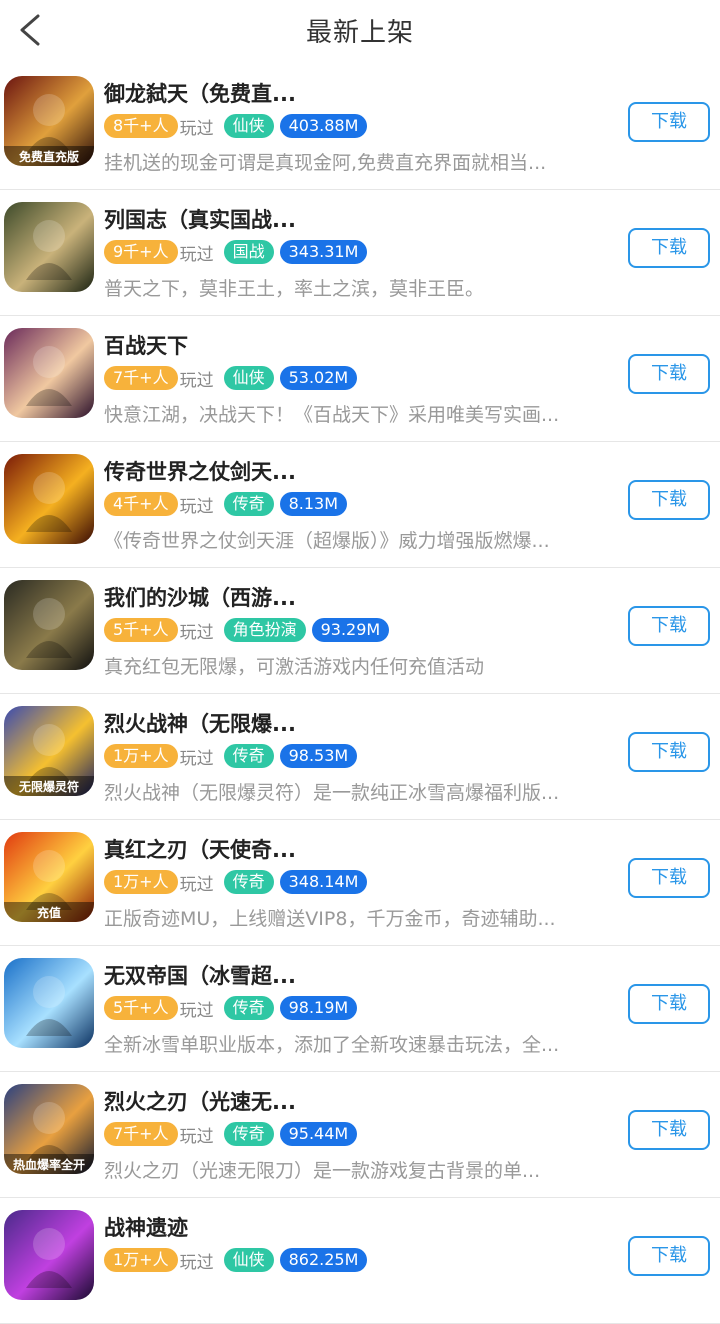 The width and height of the screenshot is (720, 1324). I want to click on app-meta: 1万+人 玩过 传奇 348.14M, so click(236, 882).